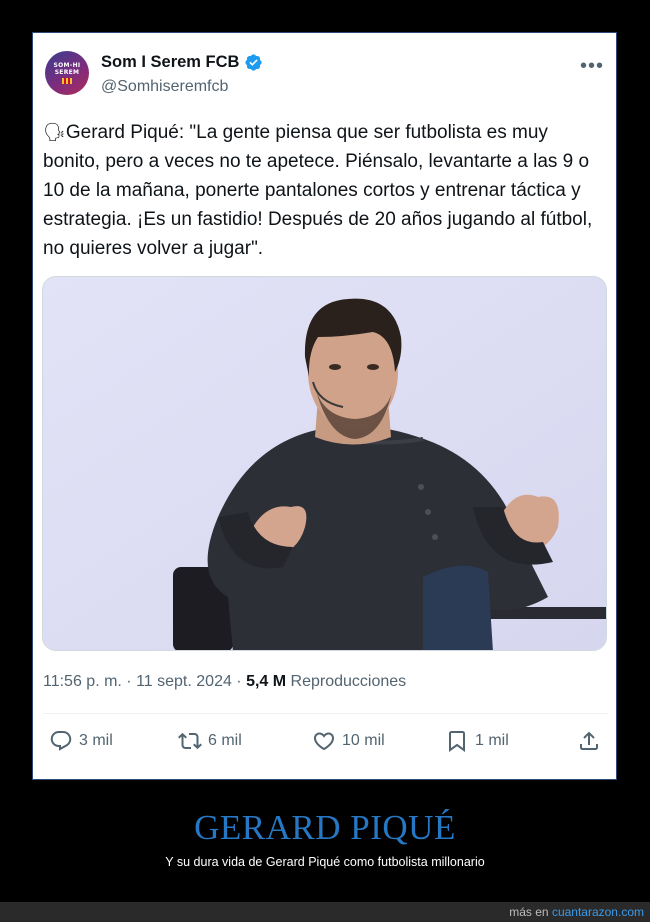 The image size is (650, 922). I want to click on like-count: 10 mil, so click(363, 740).